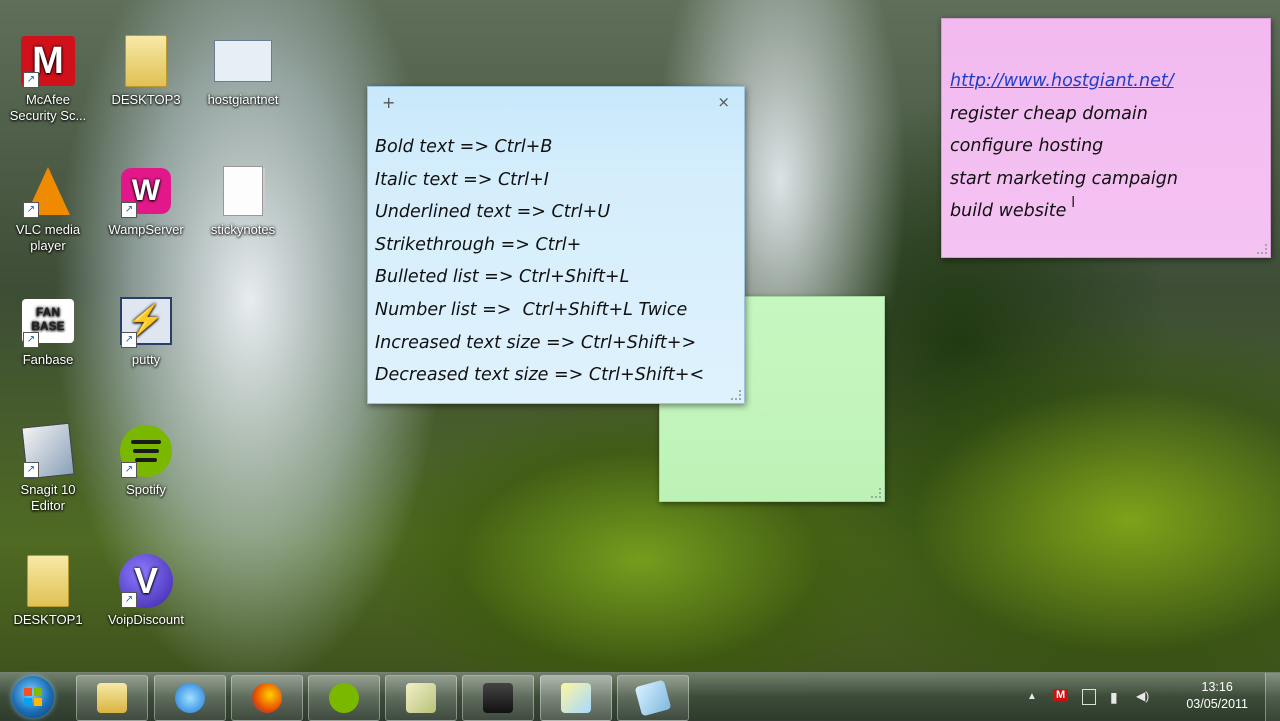  I want to click on desktop-icon-label: Spotify, so click(146, 489).